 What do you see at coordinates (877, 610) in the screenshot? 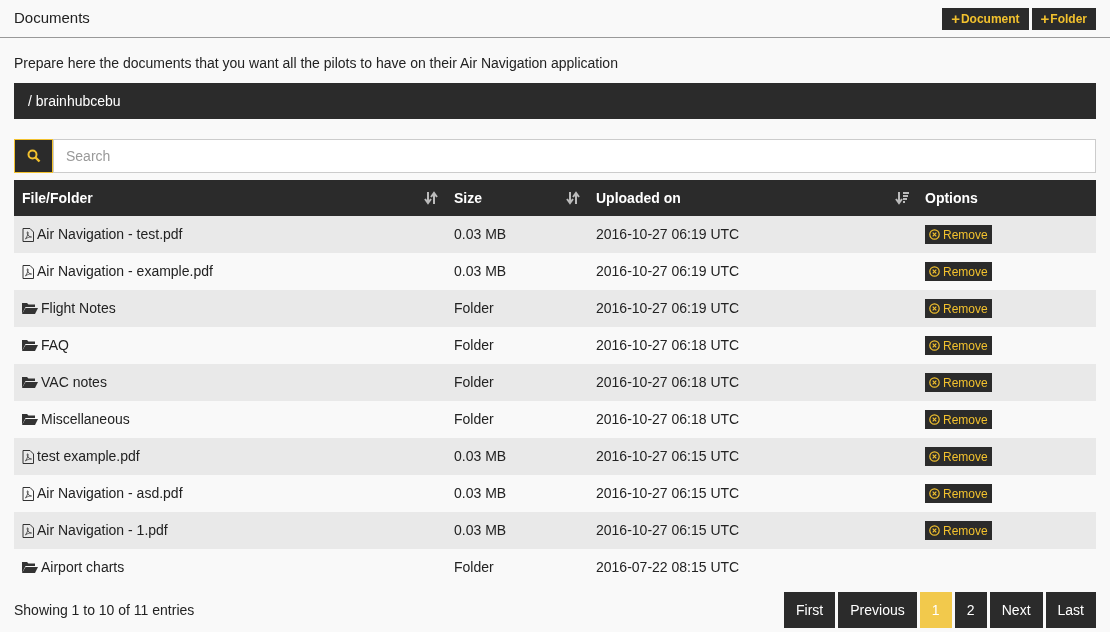
I see `page-button: Previous` at bounding box center [877, 610].